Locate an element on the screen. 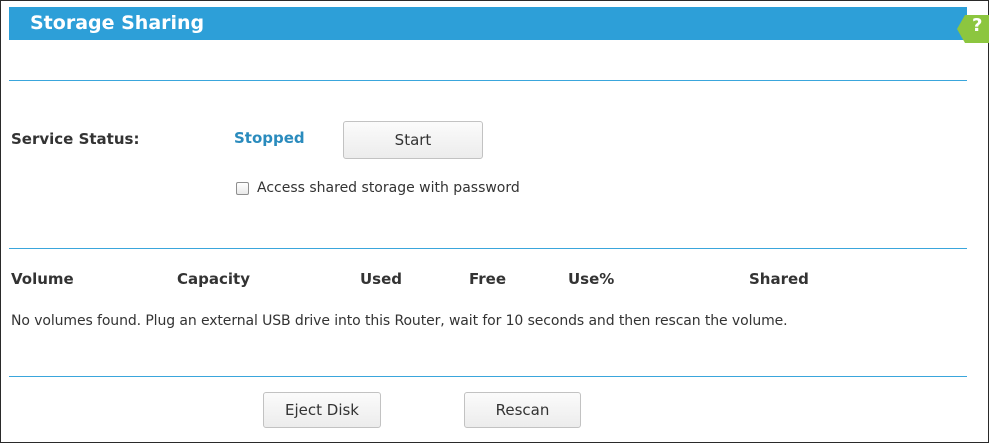 The image size is (989, 443). service-status-label: Service Status: is located at coordinates (75, 139).